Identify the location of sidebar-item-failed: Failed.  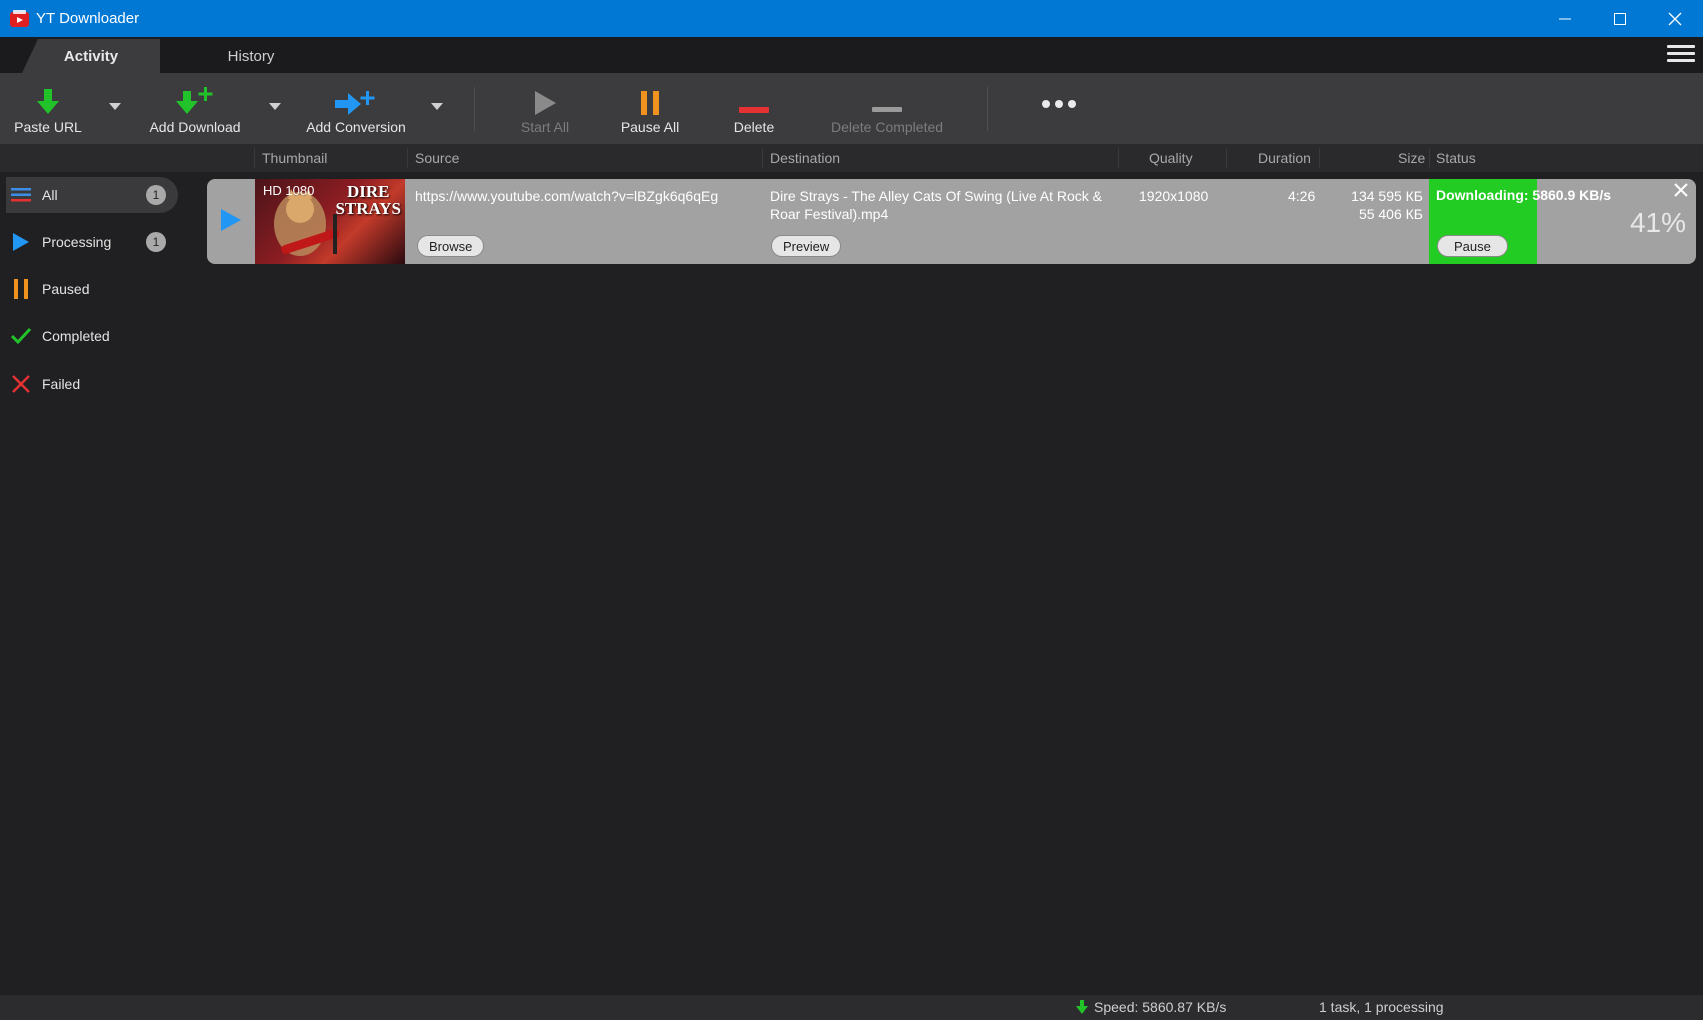
(92, 384).